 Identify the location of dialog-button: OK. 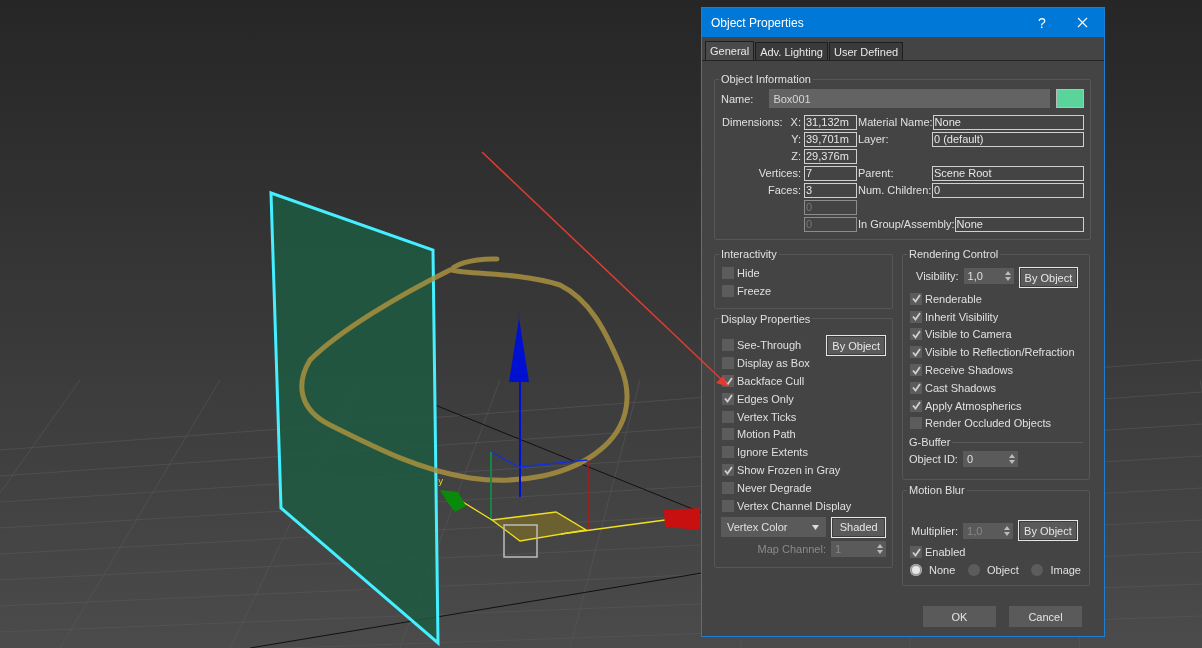
(959, 616).